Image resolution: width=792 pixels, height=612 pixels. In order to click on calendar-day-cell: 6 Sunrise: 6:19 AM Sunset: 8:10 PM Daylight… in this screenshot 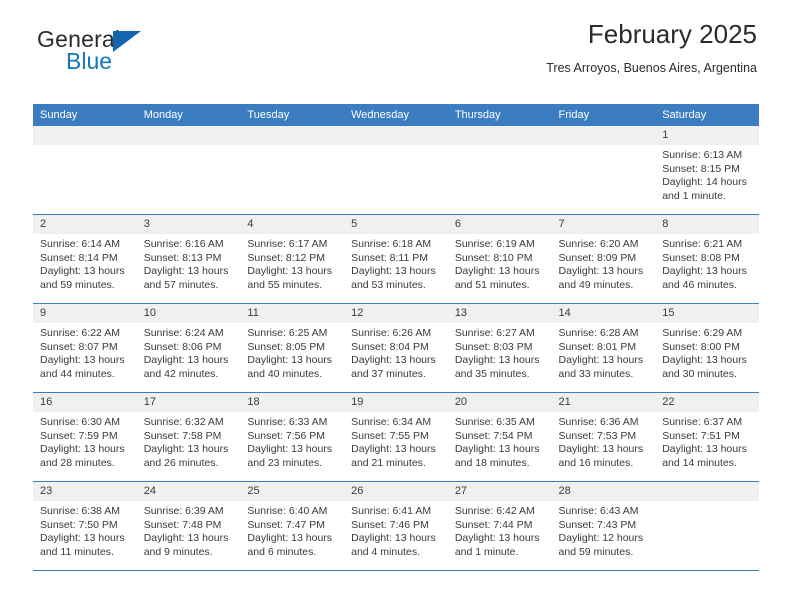, I will do `click(499, 259)`.